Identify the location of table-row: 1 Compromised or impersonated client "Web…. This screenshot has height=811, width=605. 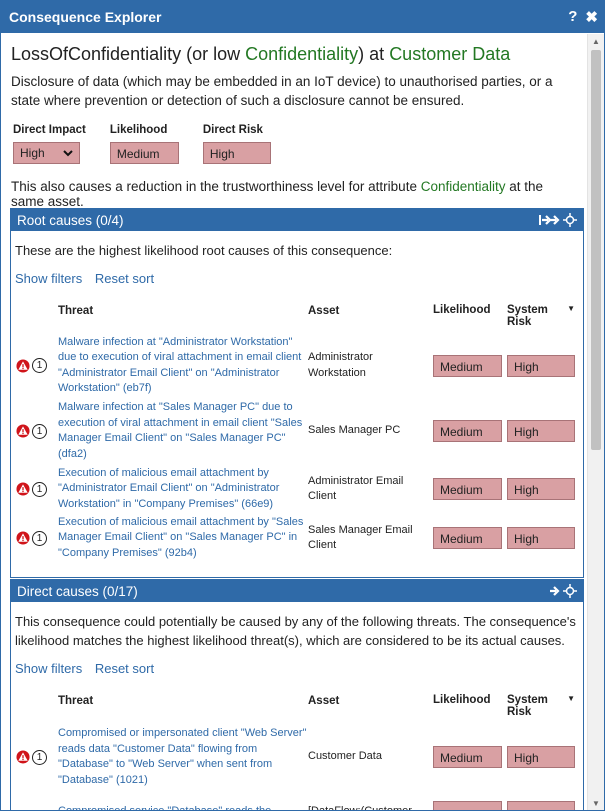
(297, 757).